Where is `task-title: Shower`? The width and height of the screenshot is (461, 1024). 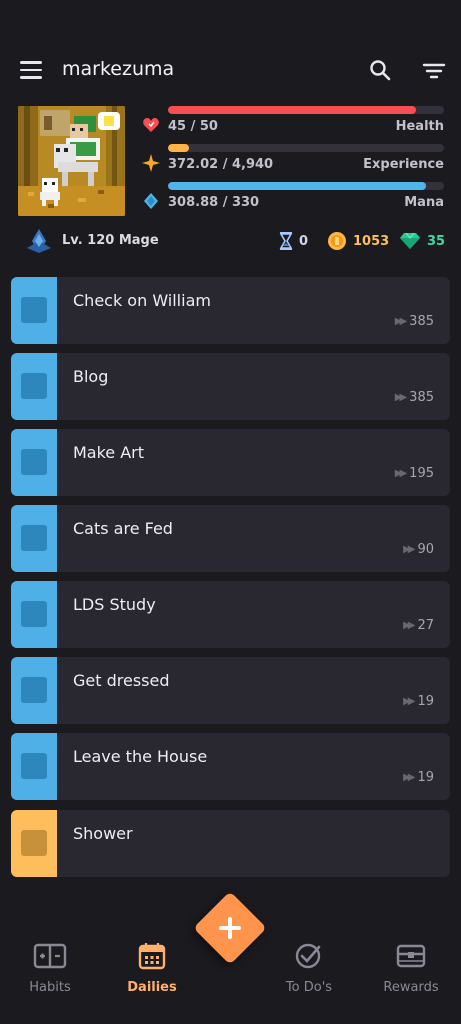 task-title: Shower is located at coordinates (103, 833).